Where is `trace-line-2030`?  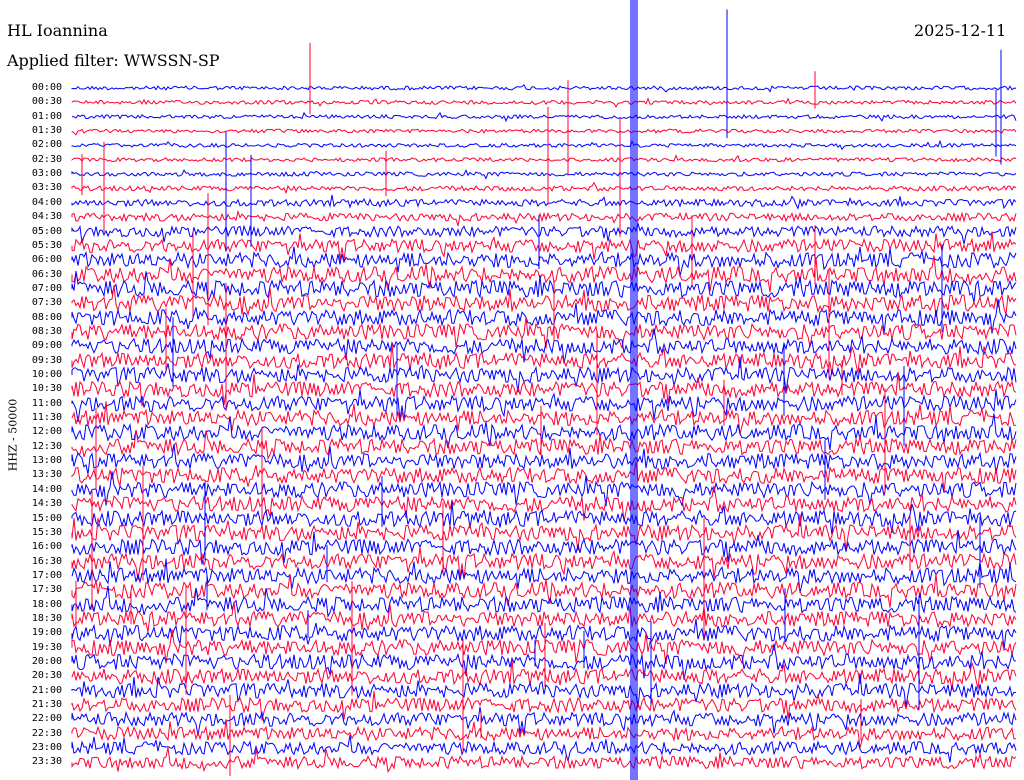
trace-line-2030 is located at coordinates (544, 675).